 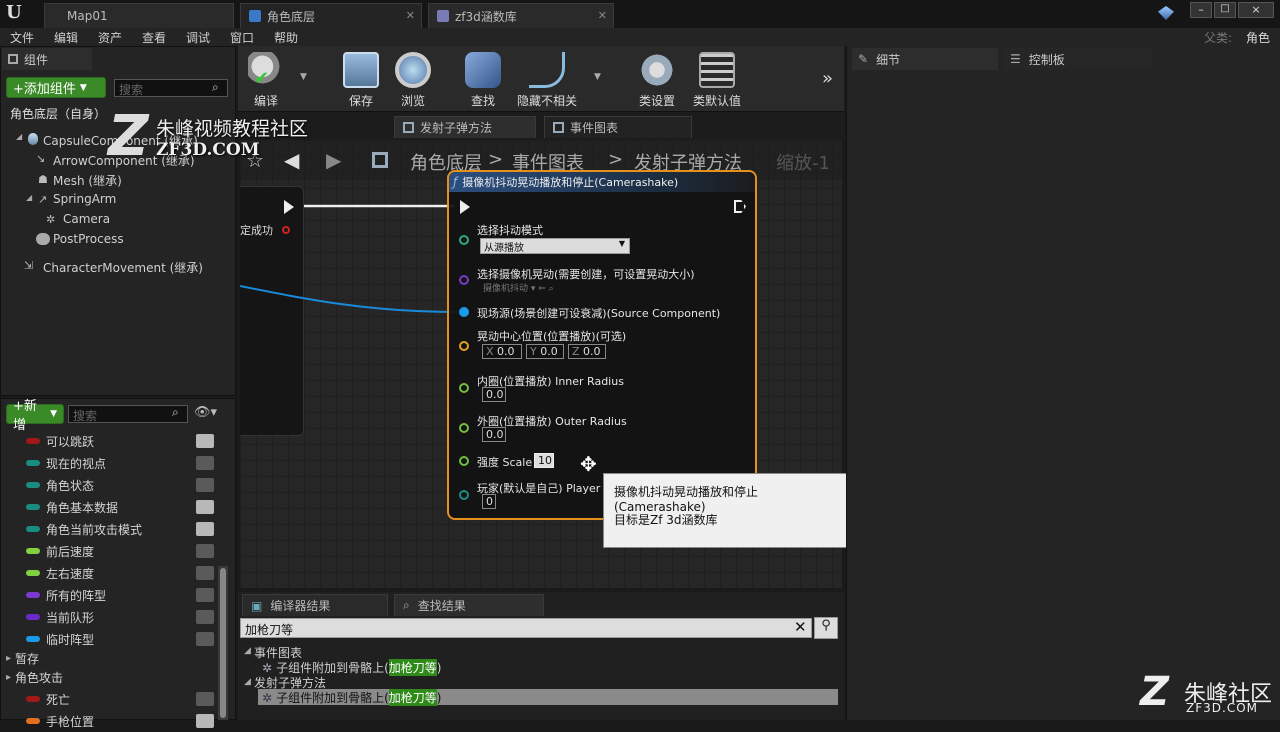 What do you see at coordinates (109, 463) in the screenshot?
I see `variable-row: 现在的视点` at bounding box center [109, 463].